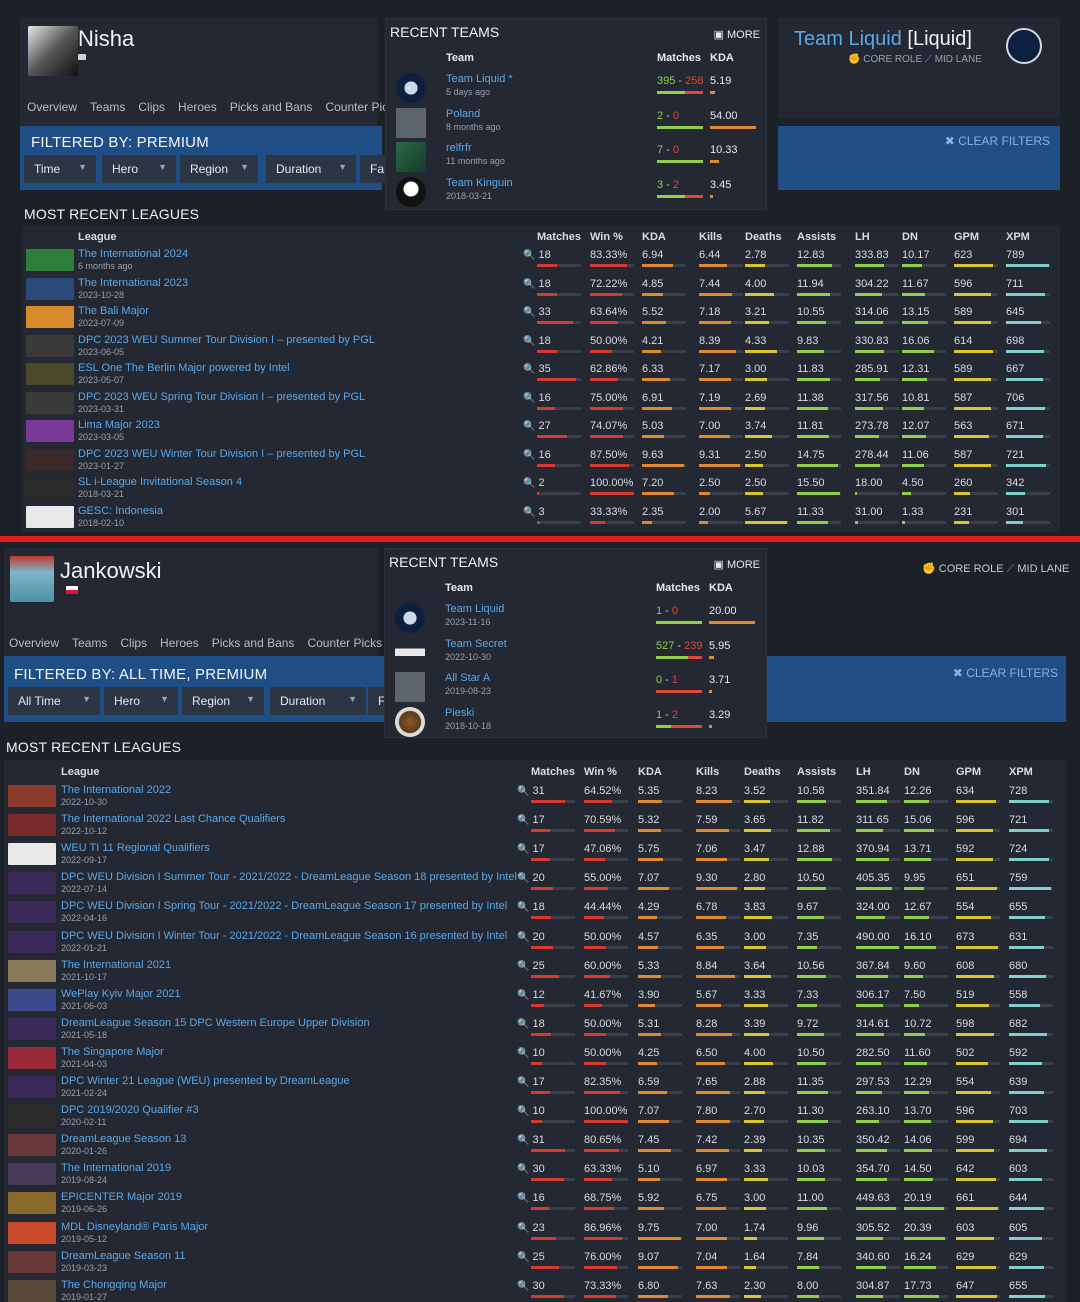 This screenshot has width=1080, height=1302. What do you see at coordinates (459, 148) in the screenshot?
I see `team-name: relfrfr` at bounding box center [459, 148].